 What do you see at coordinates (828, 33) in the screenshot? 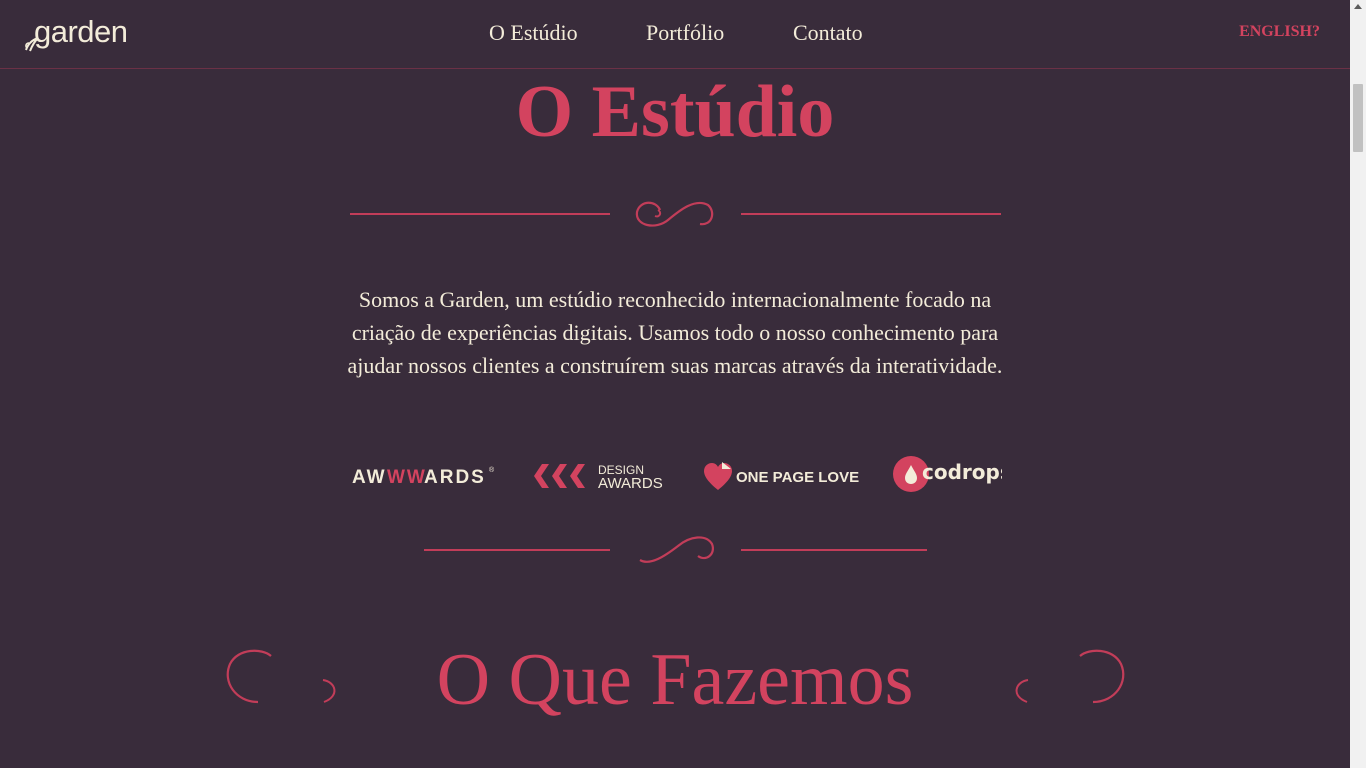
I see `nav-item-contact: Contato` at bounding box center [828, 33].